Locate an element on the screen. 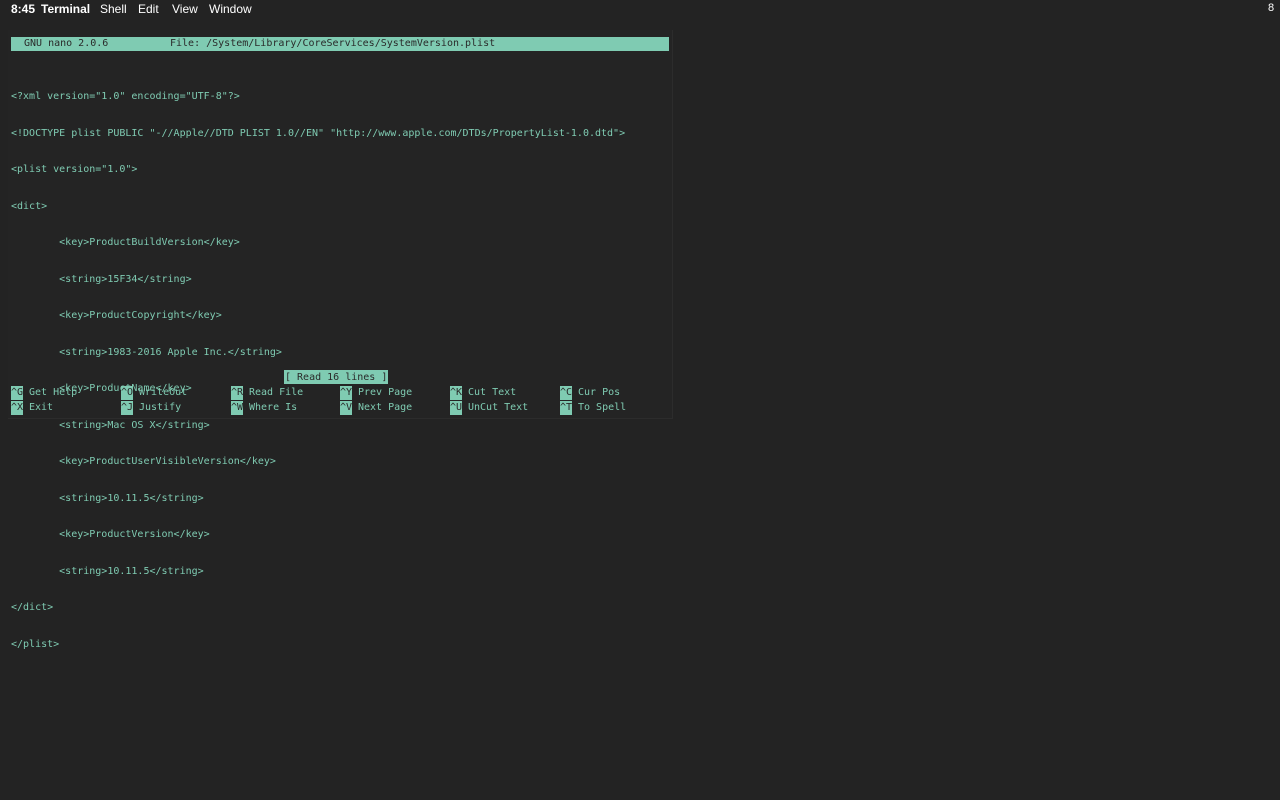 The height and width of the screenshot is (800, 1280). shortcut-label: Justify is located at coordinates (160, 407).